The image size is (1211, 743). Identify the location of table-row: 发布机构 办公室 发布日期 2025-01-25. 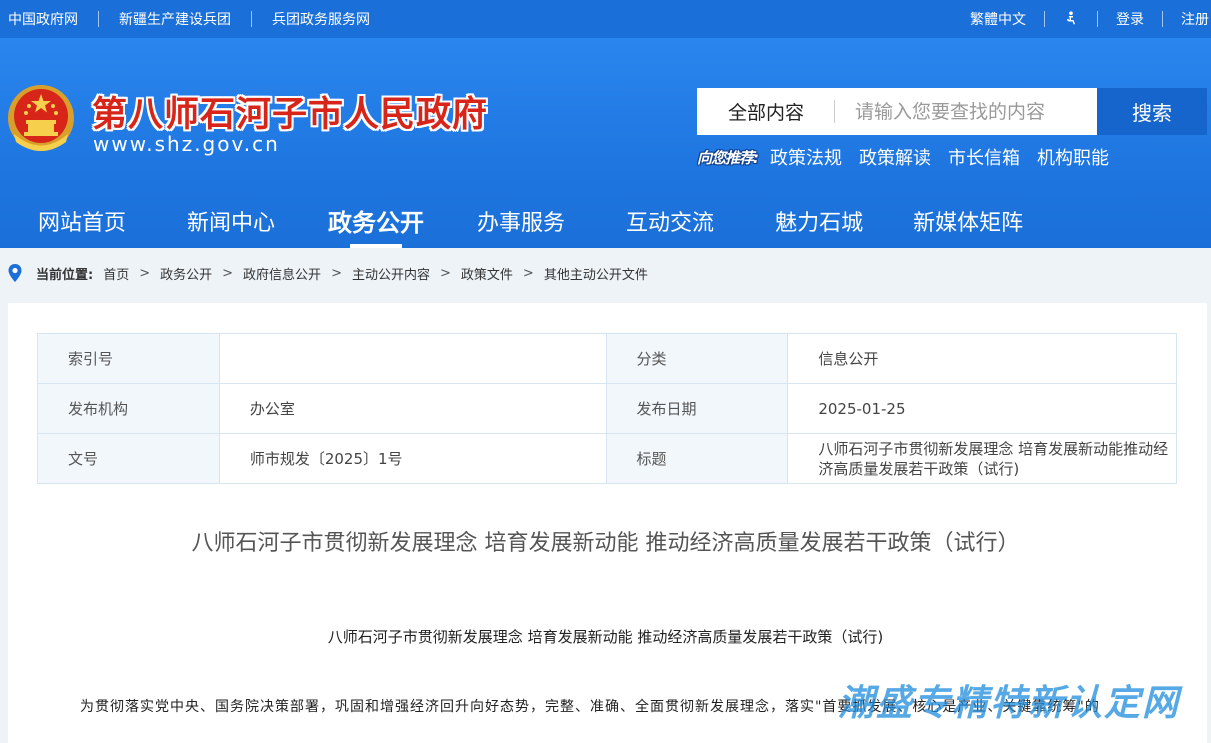
(607, 408).